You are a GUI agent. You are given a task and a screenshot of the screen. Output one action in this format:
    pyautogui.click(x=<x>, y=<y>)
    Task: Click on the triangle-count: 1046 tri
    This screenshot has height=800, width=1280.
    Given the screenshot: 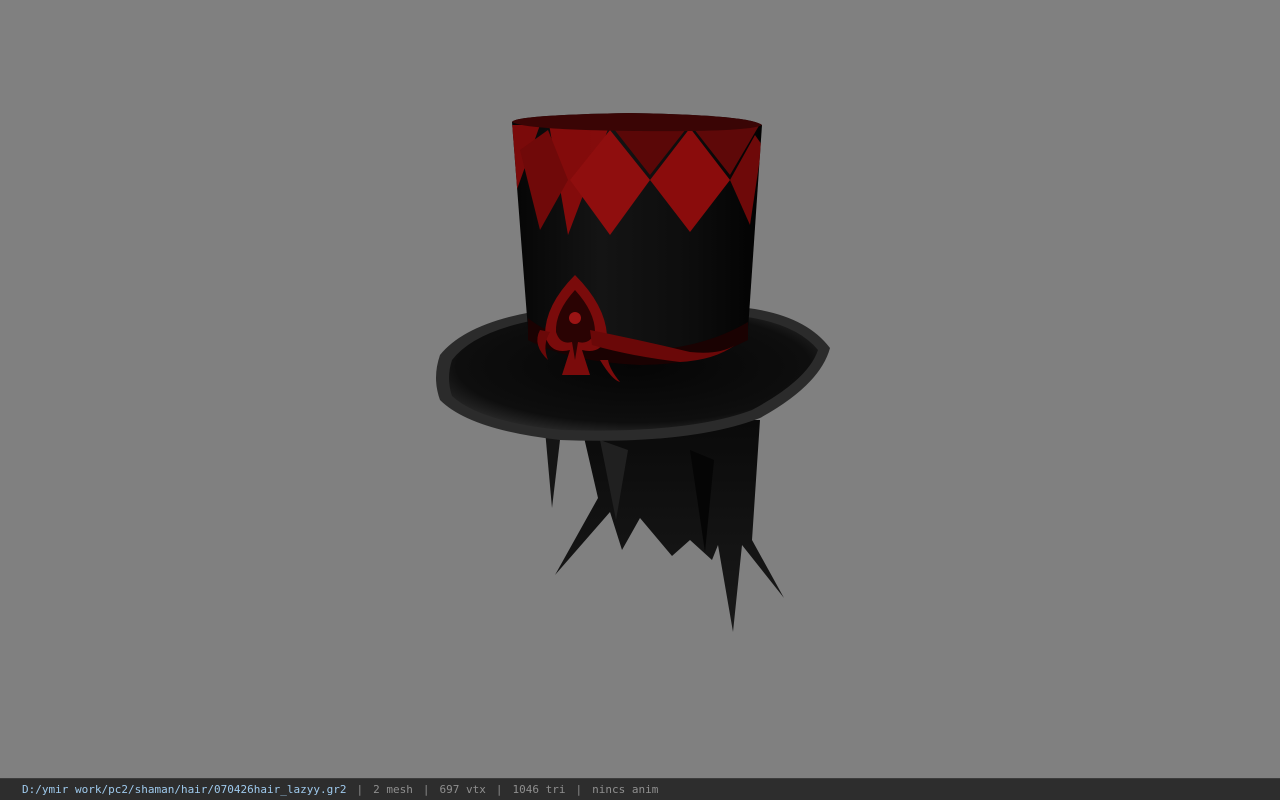 What is the action you would take?
    pyautogui.click(x=539, y=789)
    